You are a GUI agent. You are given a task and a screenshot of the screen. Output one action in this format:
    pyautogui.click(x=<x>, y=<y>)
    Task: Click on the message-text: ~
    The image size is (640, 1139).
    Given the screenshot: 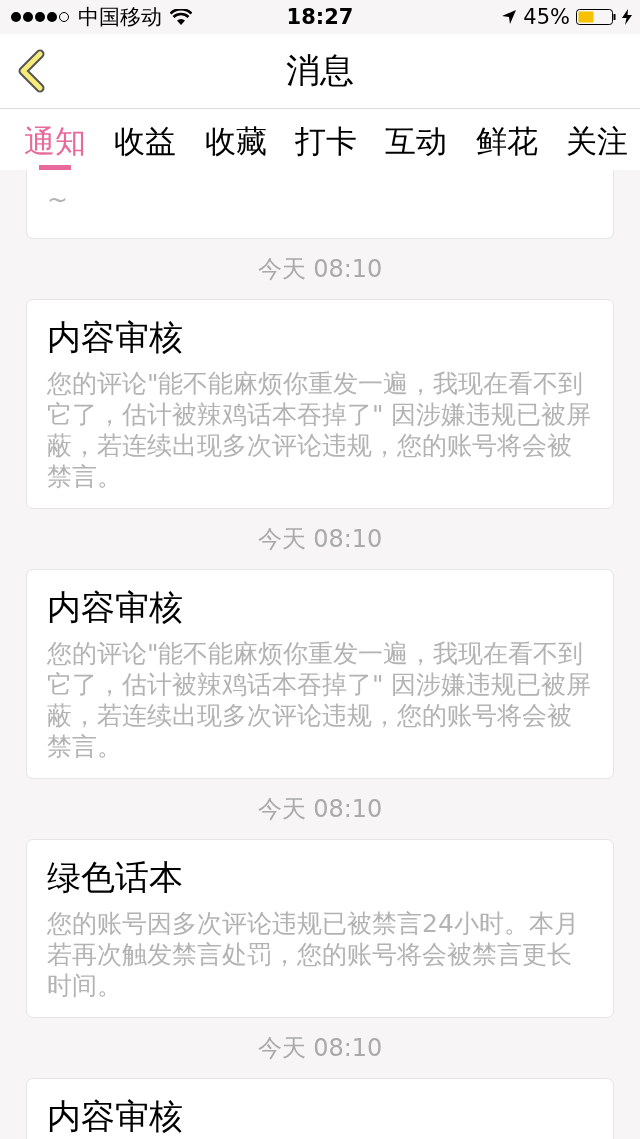 What is the action you would take?
    pyautogui.click(x=58, y=199)
    